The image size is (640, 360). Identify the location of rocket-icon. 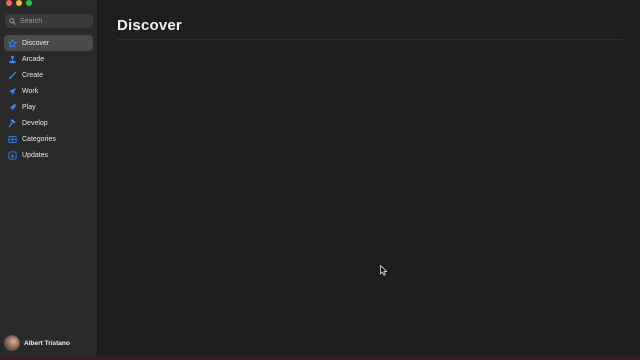
(12, 107).